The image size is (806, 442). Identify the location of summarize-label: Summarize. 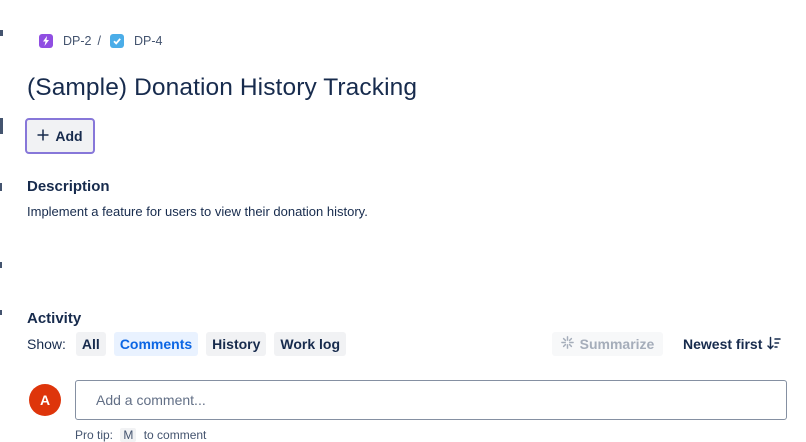
(617, 344).